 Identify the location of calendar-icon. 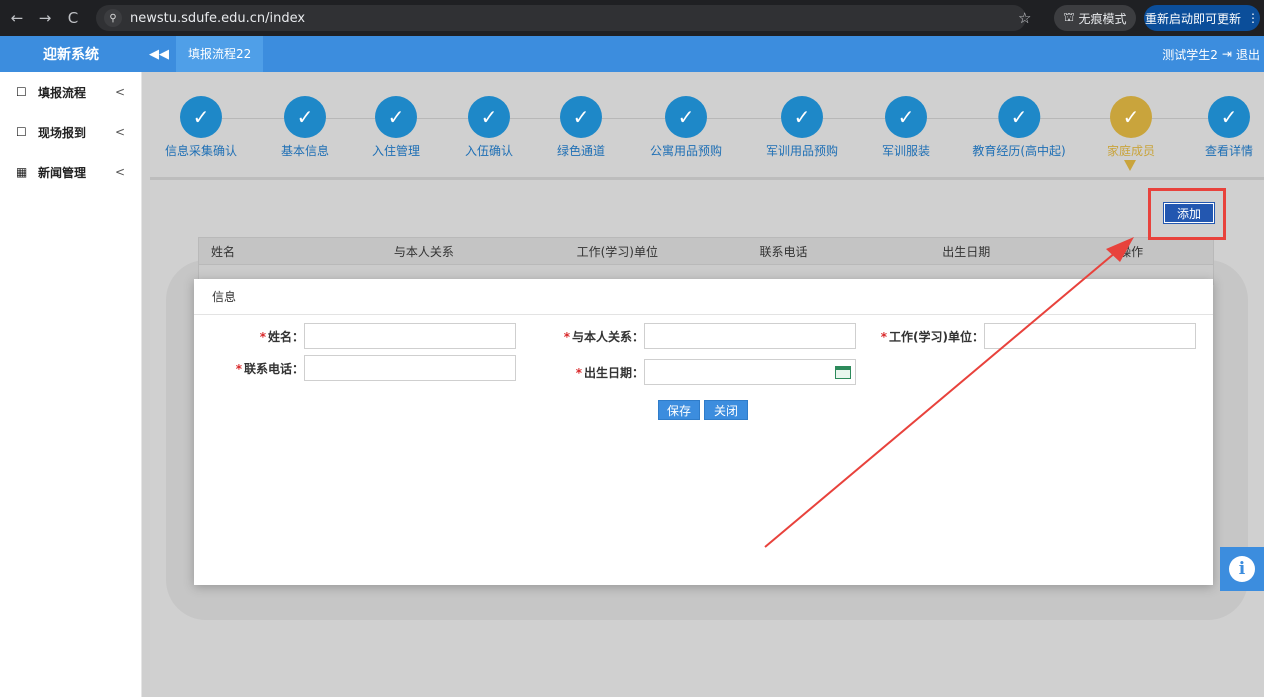
(843, 372).